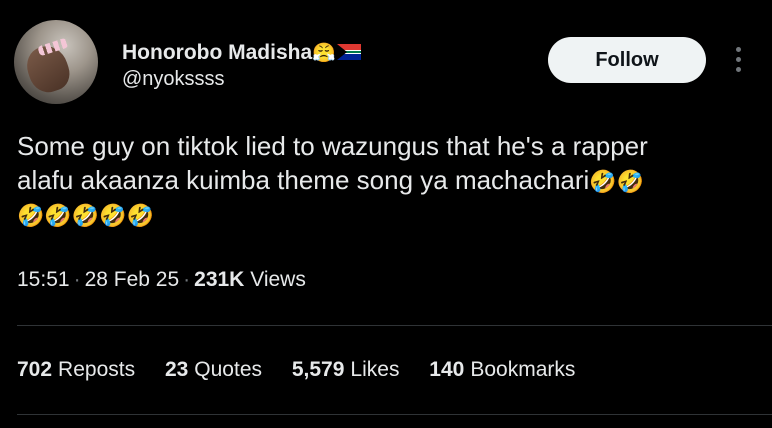  What do you see at coordinates (217, 52) in the screenshot?
I see `display-name-text: Honorobo Madisha` at bounding box center [217, 52].